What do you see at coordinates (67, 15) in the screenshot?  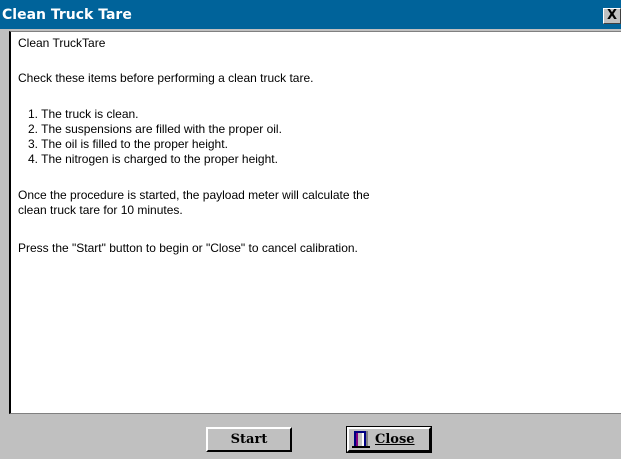 I see `window-title: Clean Truck Tare` at bounding box center [67, 15].